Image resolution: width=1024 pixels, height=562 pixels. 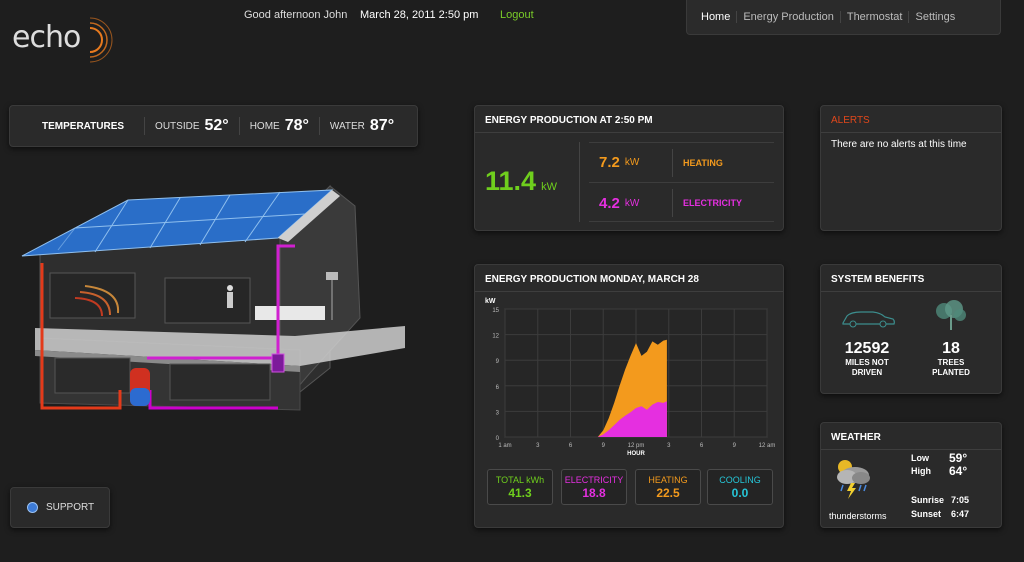 I want to click on echo-logo: echo, so click(x=67, y=39).